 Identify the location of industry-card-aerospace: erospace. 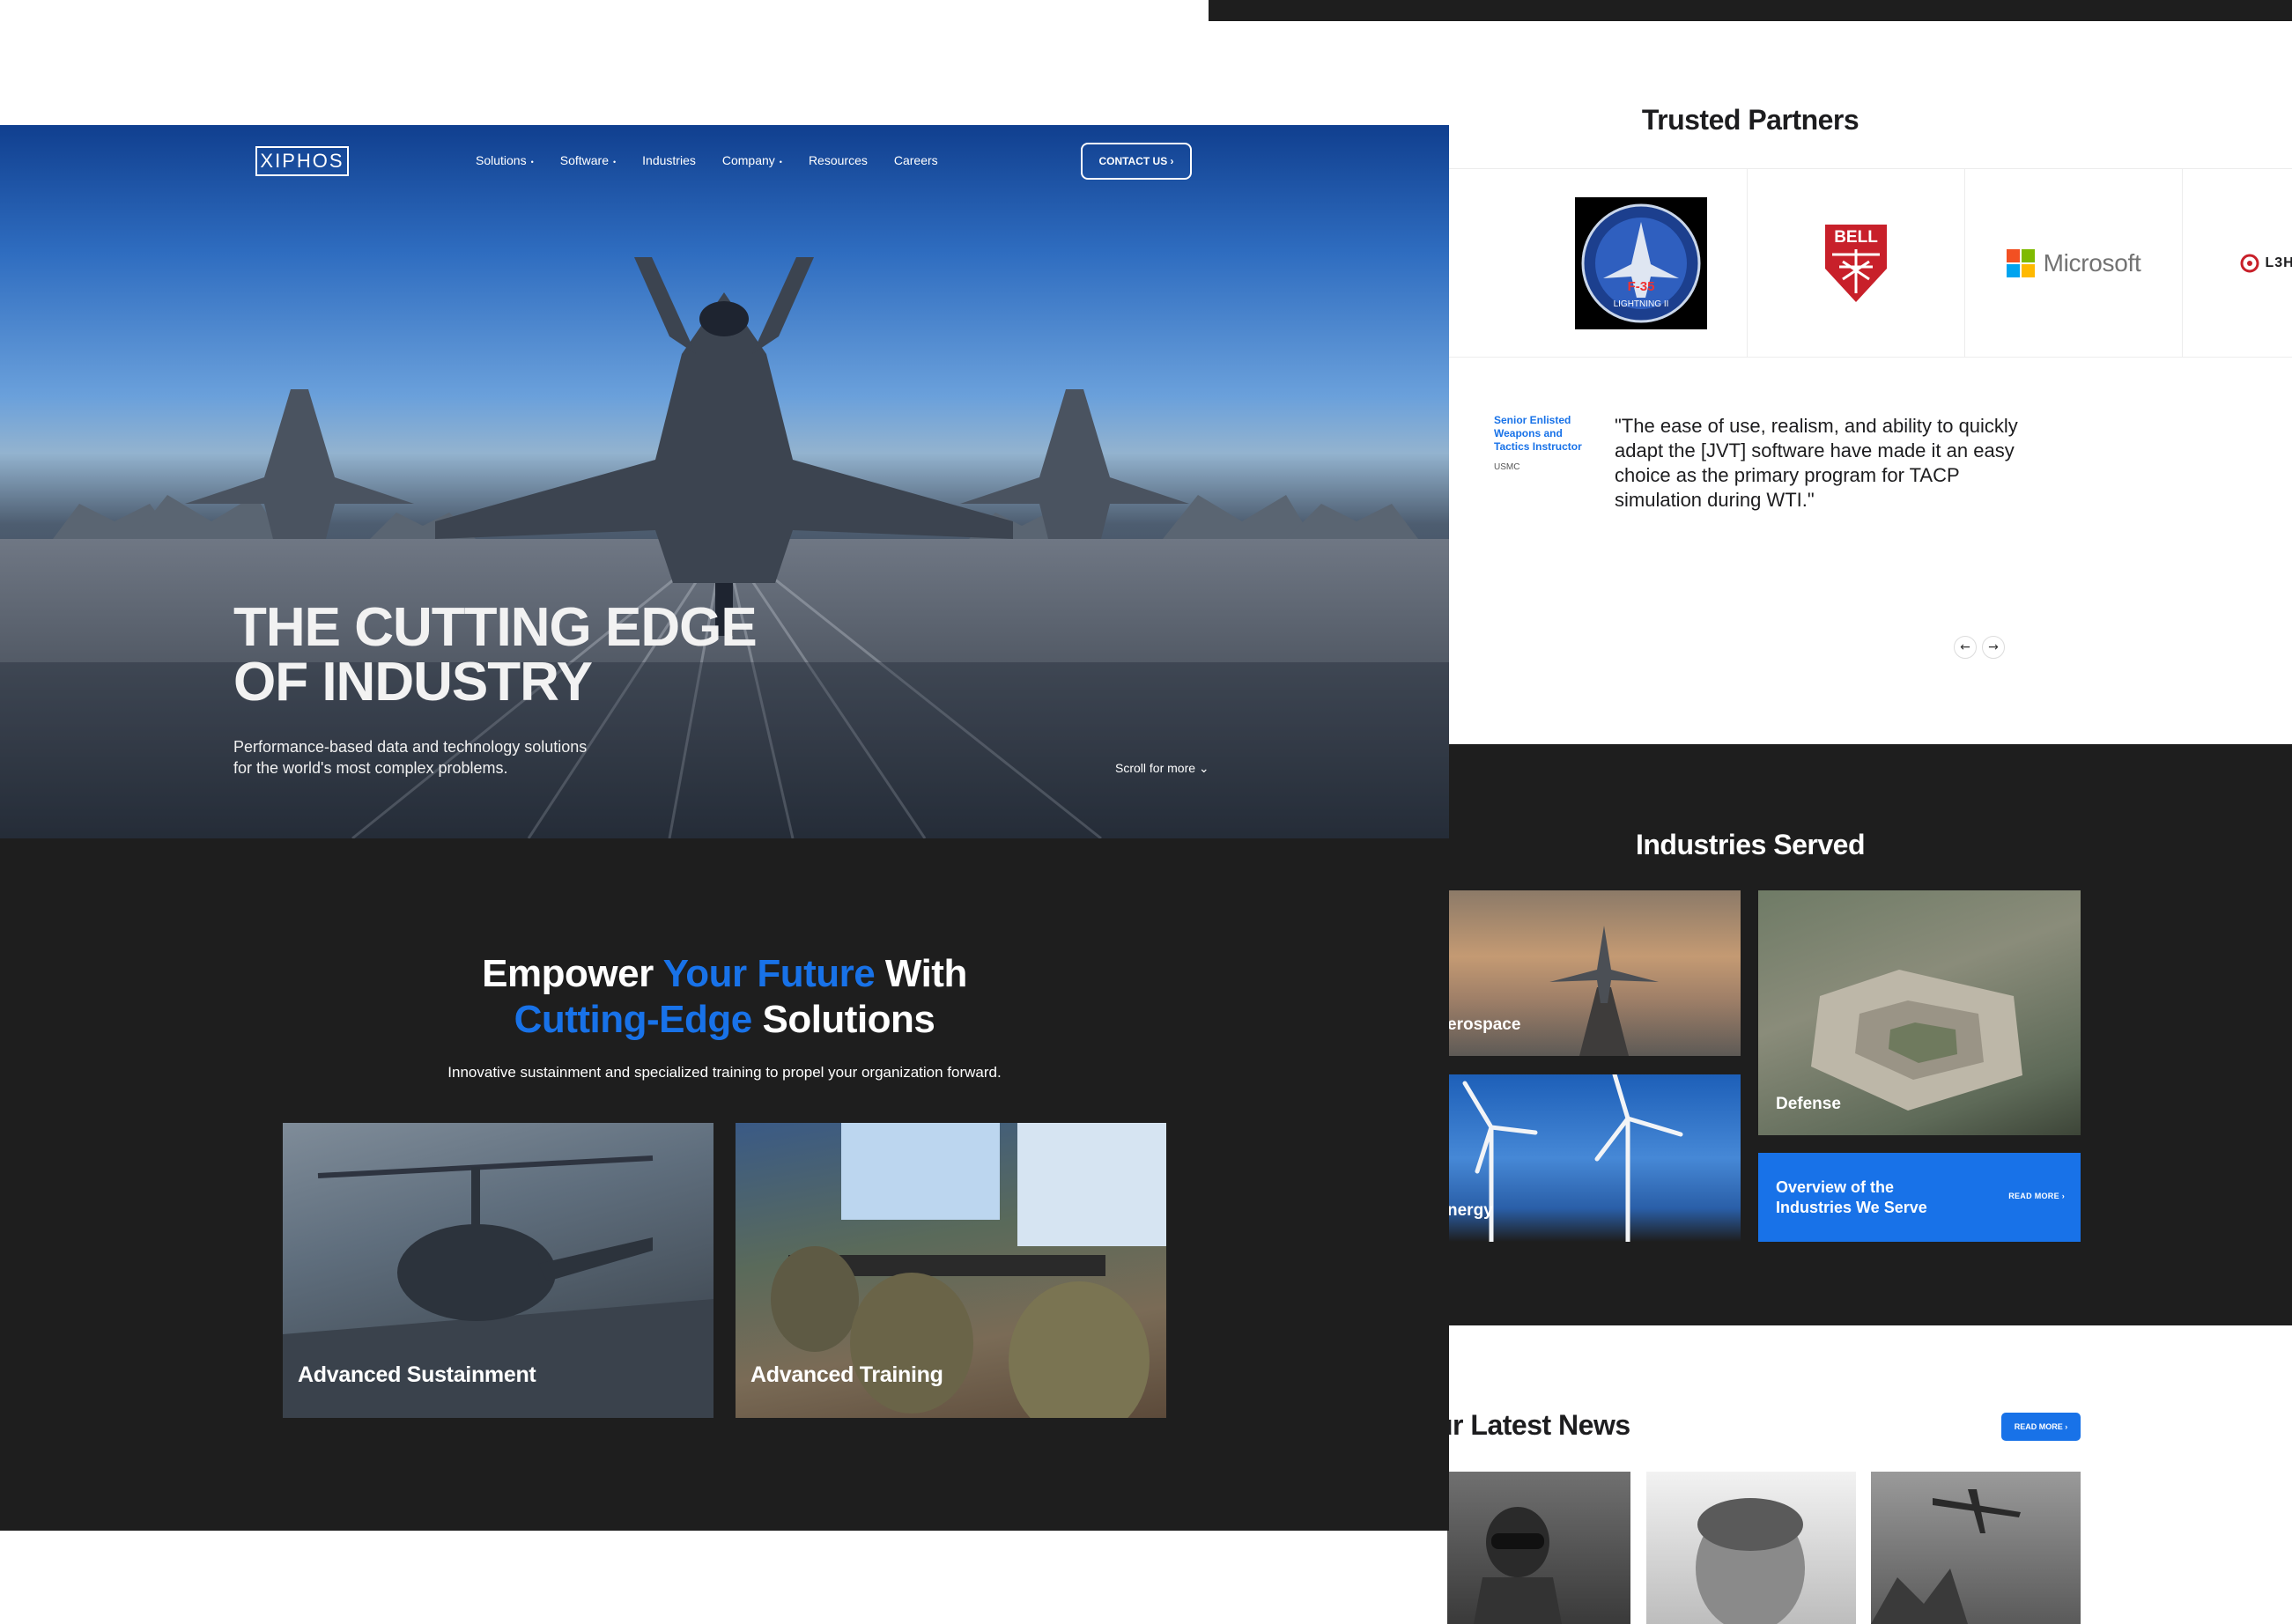
(1594, 973).